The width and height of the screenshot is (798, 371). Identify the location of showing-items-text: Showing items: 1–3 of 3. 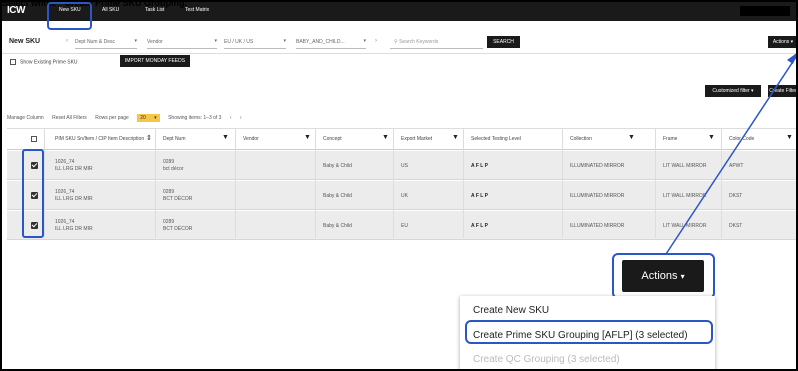
(195, 118).